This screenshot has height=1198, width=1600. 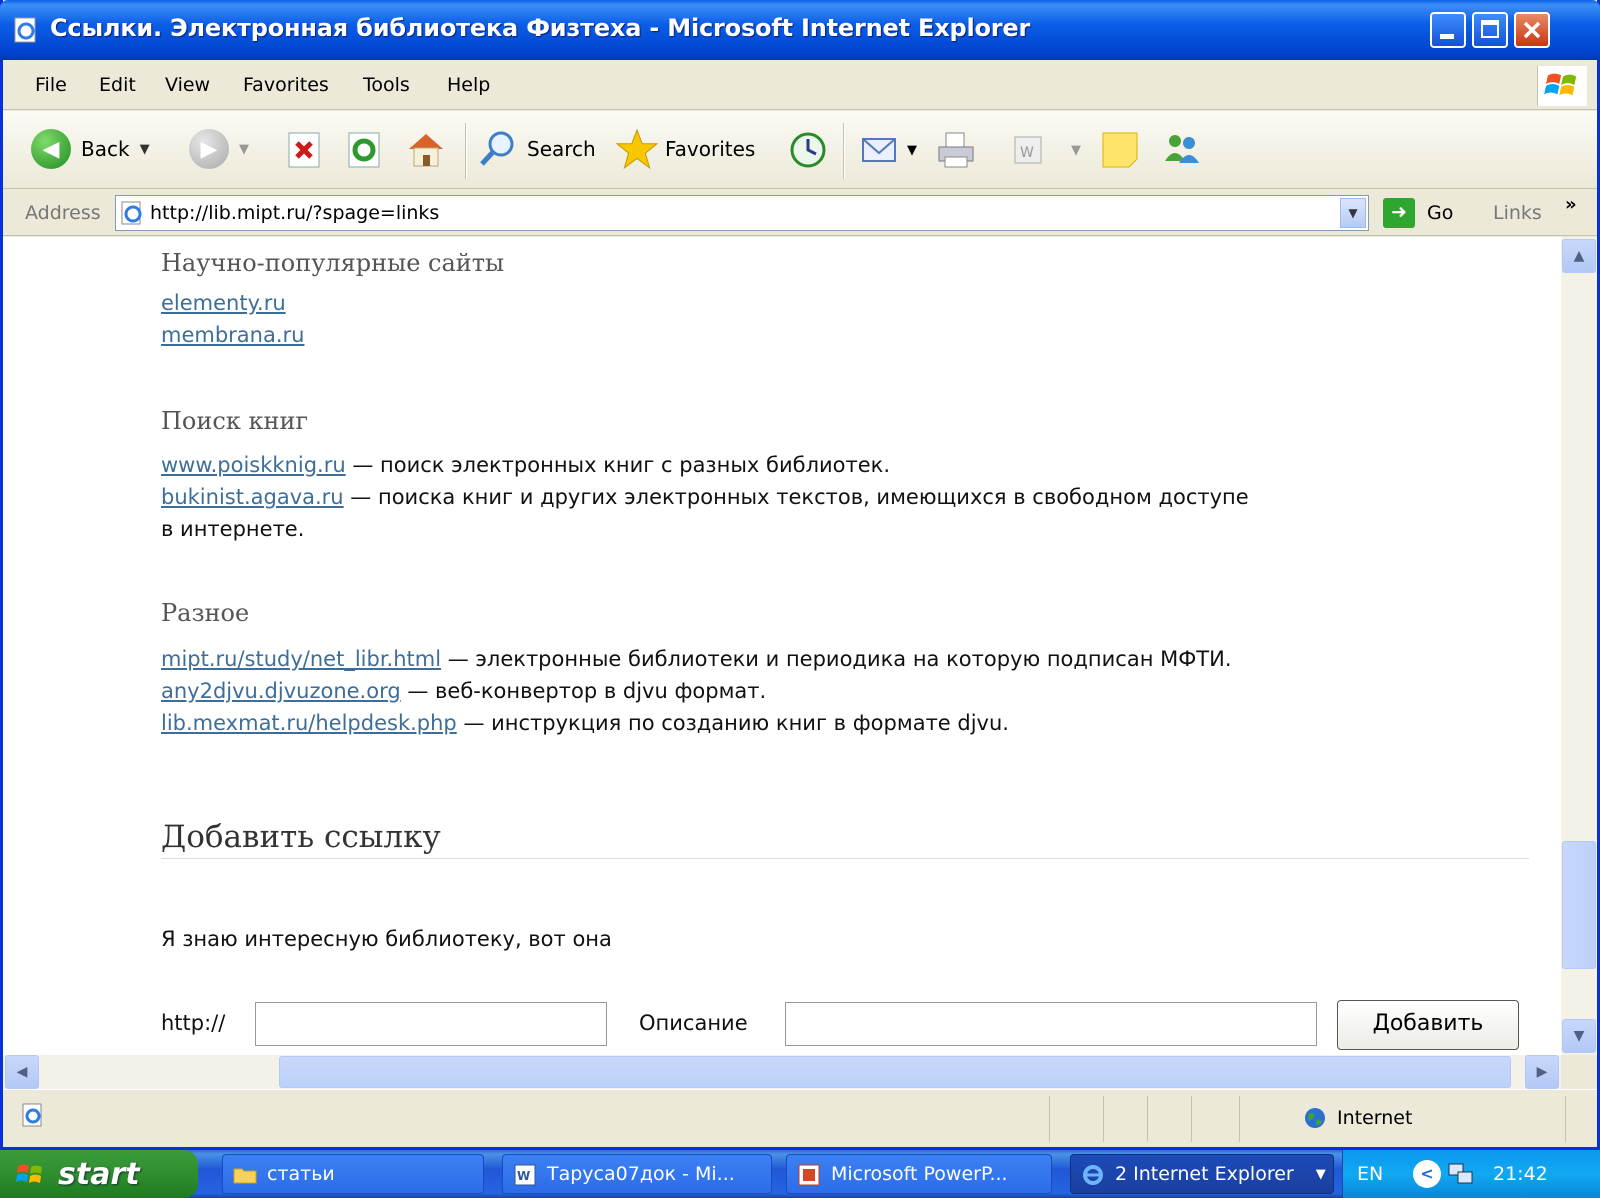 I want to click on go-button: ➜ Go, so click(x=1418, y=213).